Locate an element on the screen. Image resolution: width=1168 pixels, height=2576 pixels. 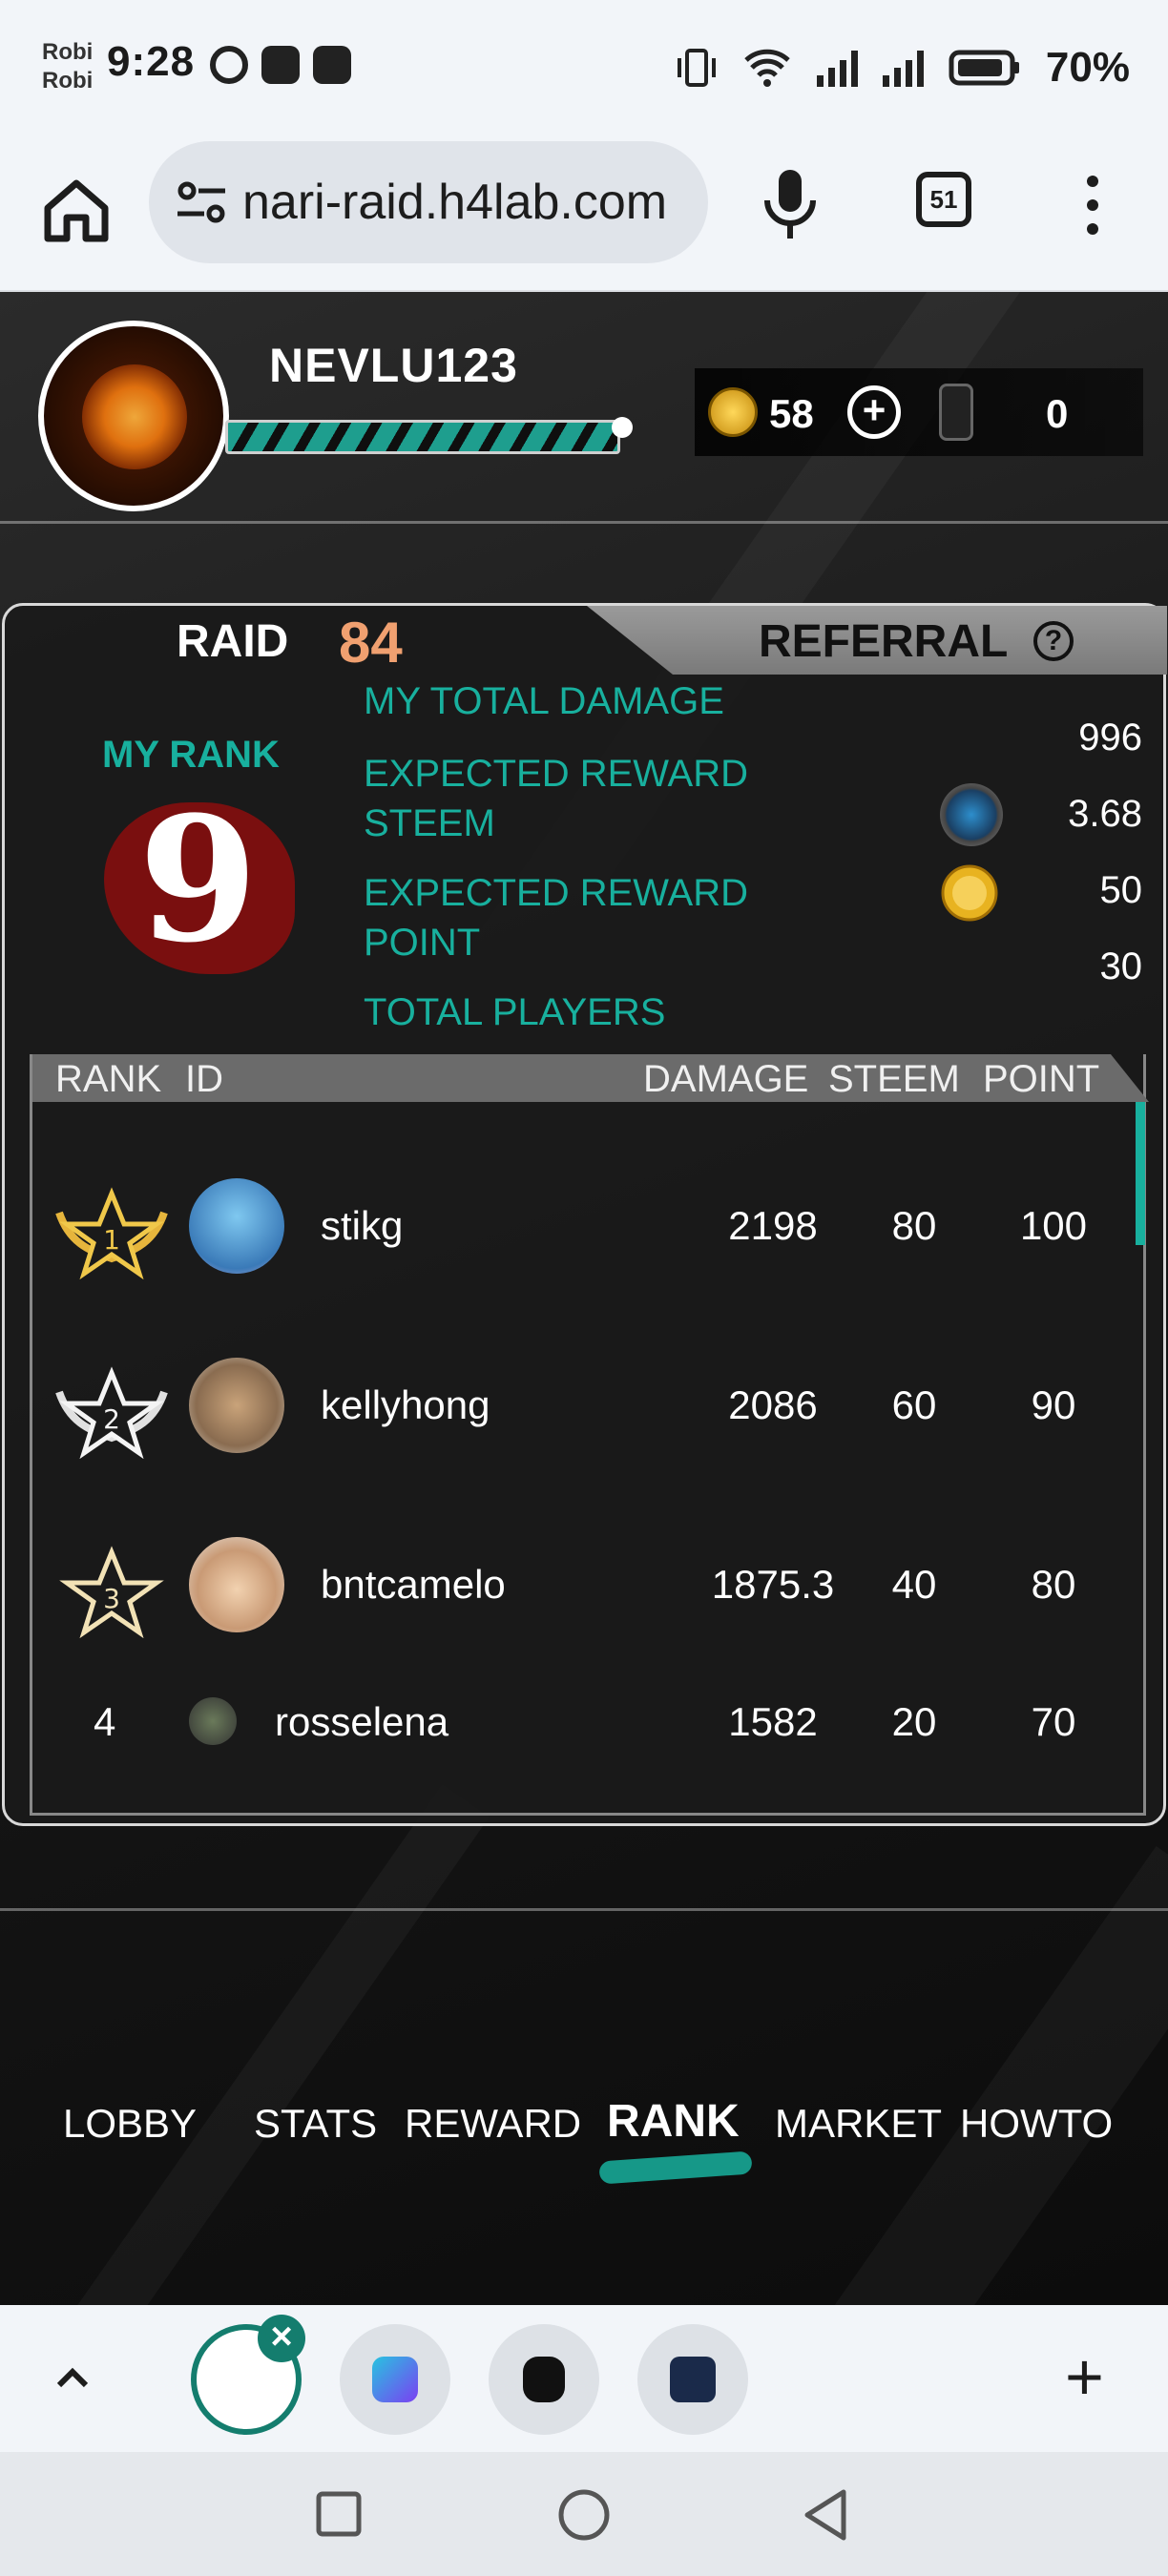
table-scrollbar is located at coordinates (1140, 1173).